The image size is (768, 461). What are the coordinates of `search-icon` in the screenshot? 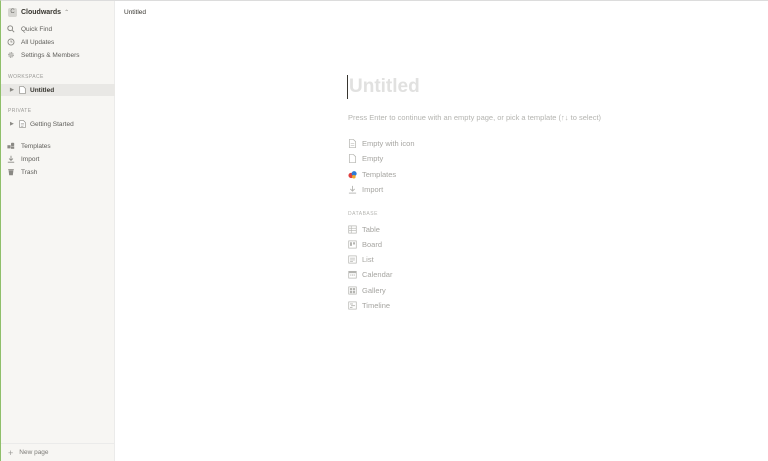 It's located at (11, 29).